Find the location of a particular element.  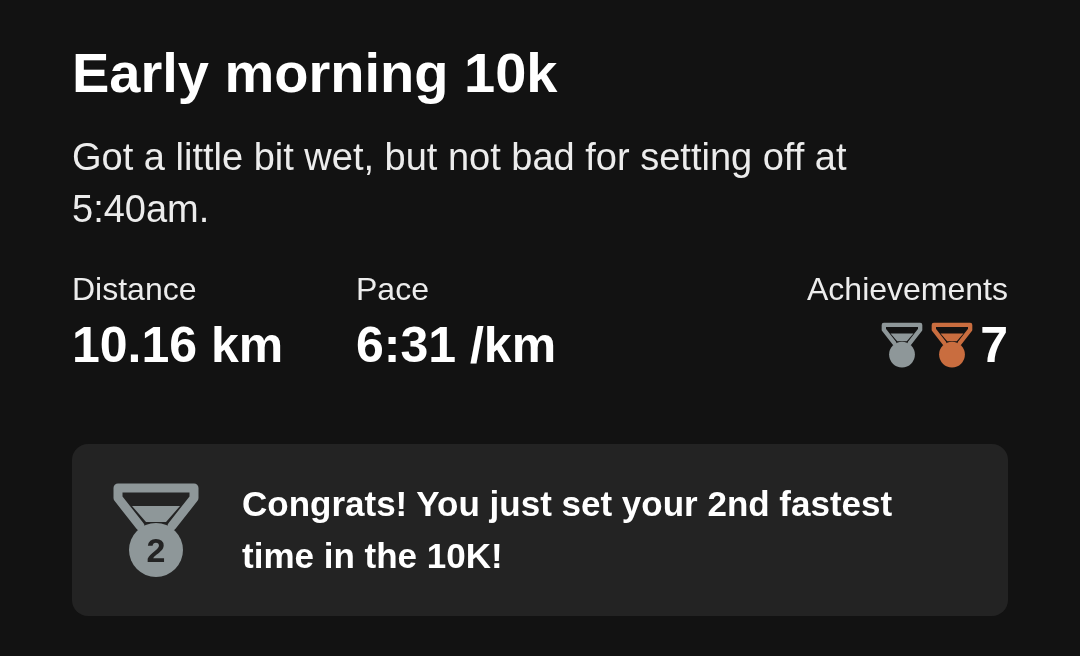

achievements-label: Achievements is located at coordinates (907, 289).